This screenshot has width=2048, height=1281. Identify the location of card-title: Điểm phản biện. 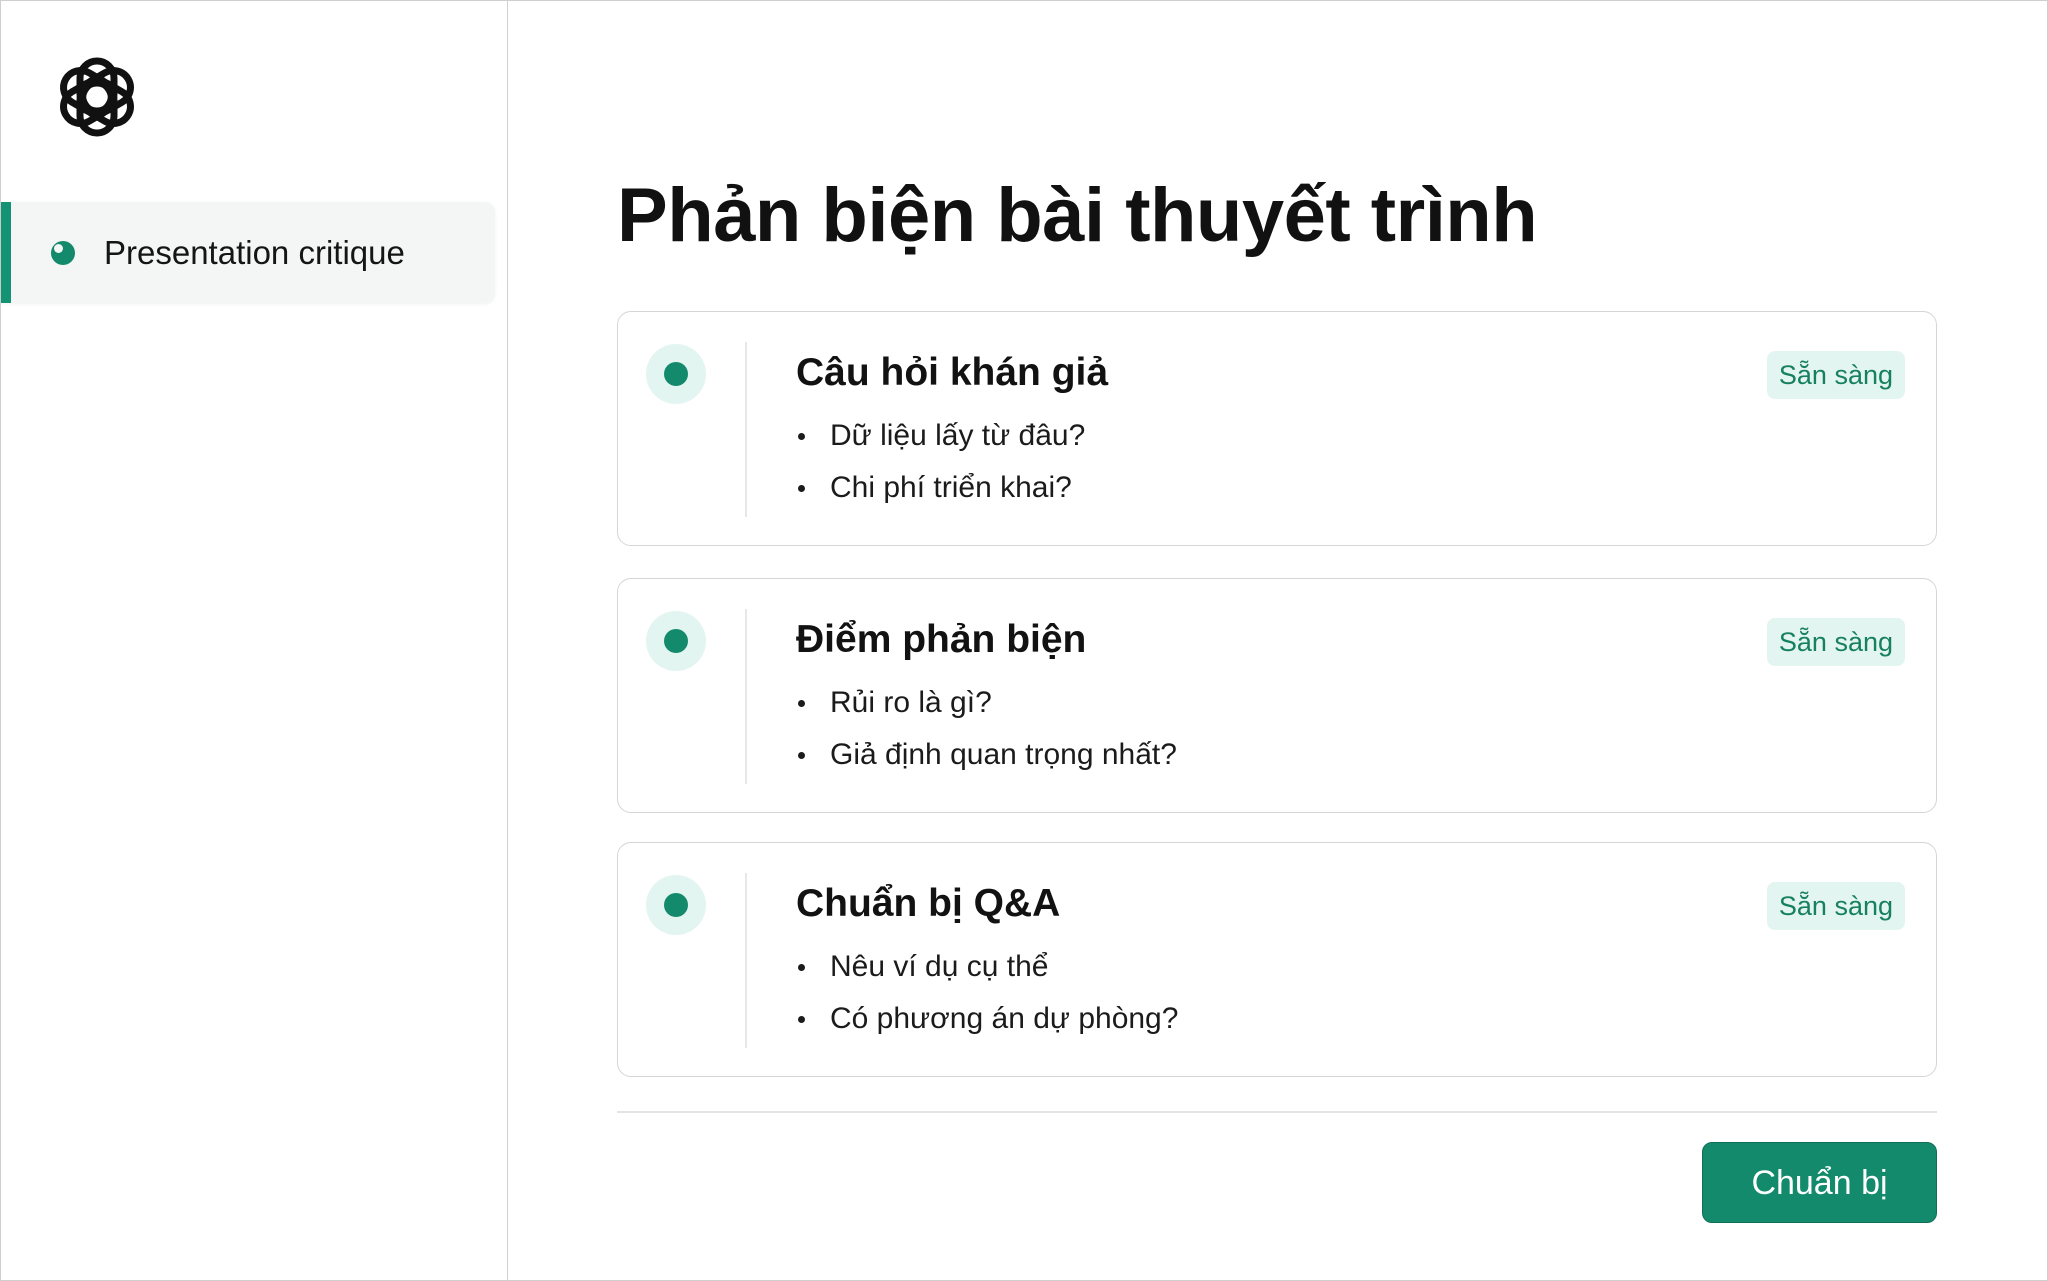
(941, 639).